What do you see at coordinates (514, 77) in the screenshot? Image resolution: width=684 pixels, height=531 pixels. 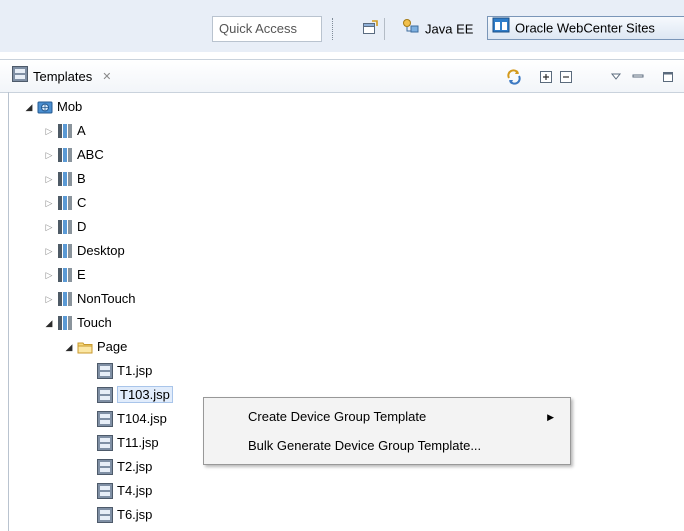 I see `refresh-icon` at bounding box center [514, 77].